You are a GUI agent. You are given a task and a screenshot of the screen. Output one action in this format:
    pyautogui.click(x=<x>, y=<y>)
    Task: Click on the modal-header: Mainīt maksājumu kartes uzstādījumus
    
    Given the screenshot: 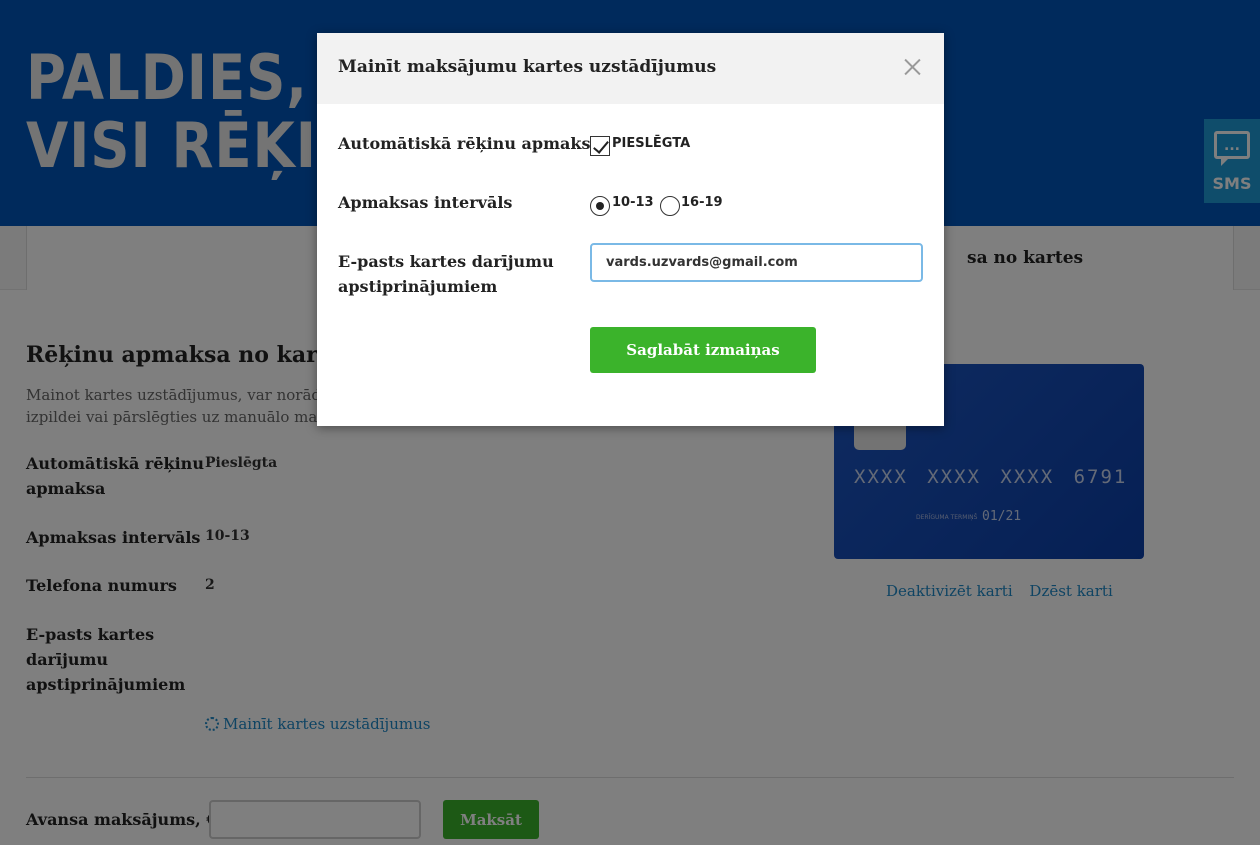 What is the action you would take?
    pyautogui.click(x=630, y=68)
    